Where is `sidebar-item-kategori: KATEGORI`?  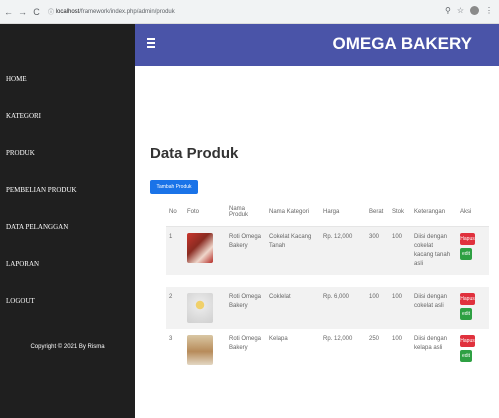
sidebar-item-kategori: KATEGORI is located at coordinates (67, 115).